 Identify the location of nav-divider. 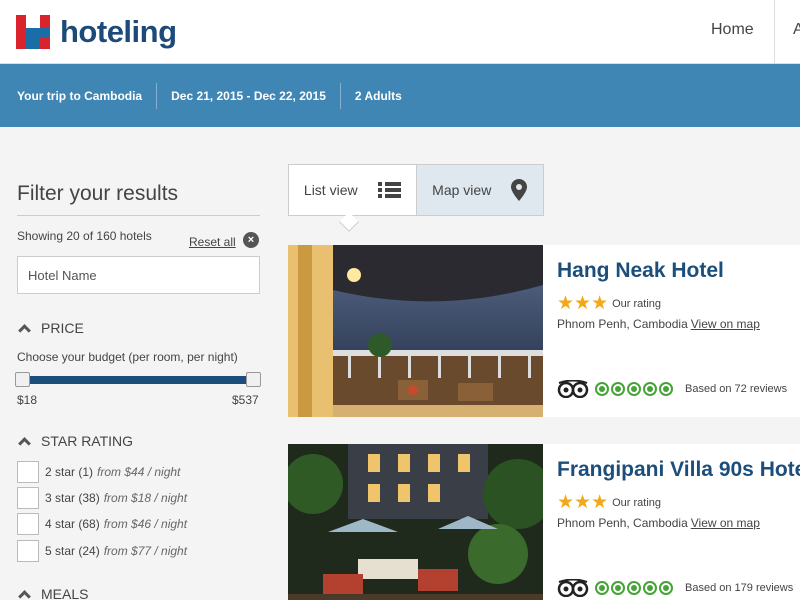
(774, 32).